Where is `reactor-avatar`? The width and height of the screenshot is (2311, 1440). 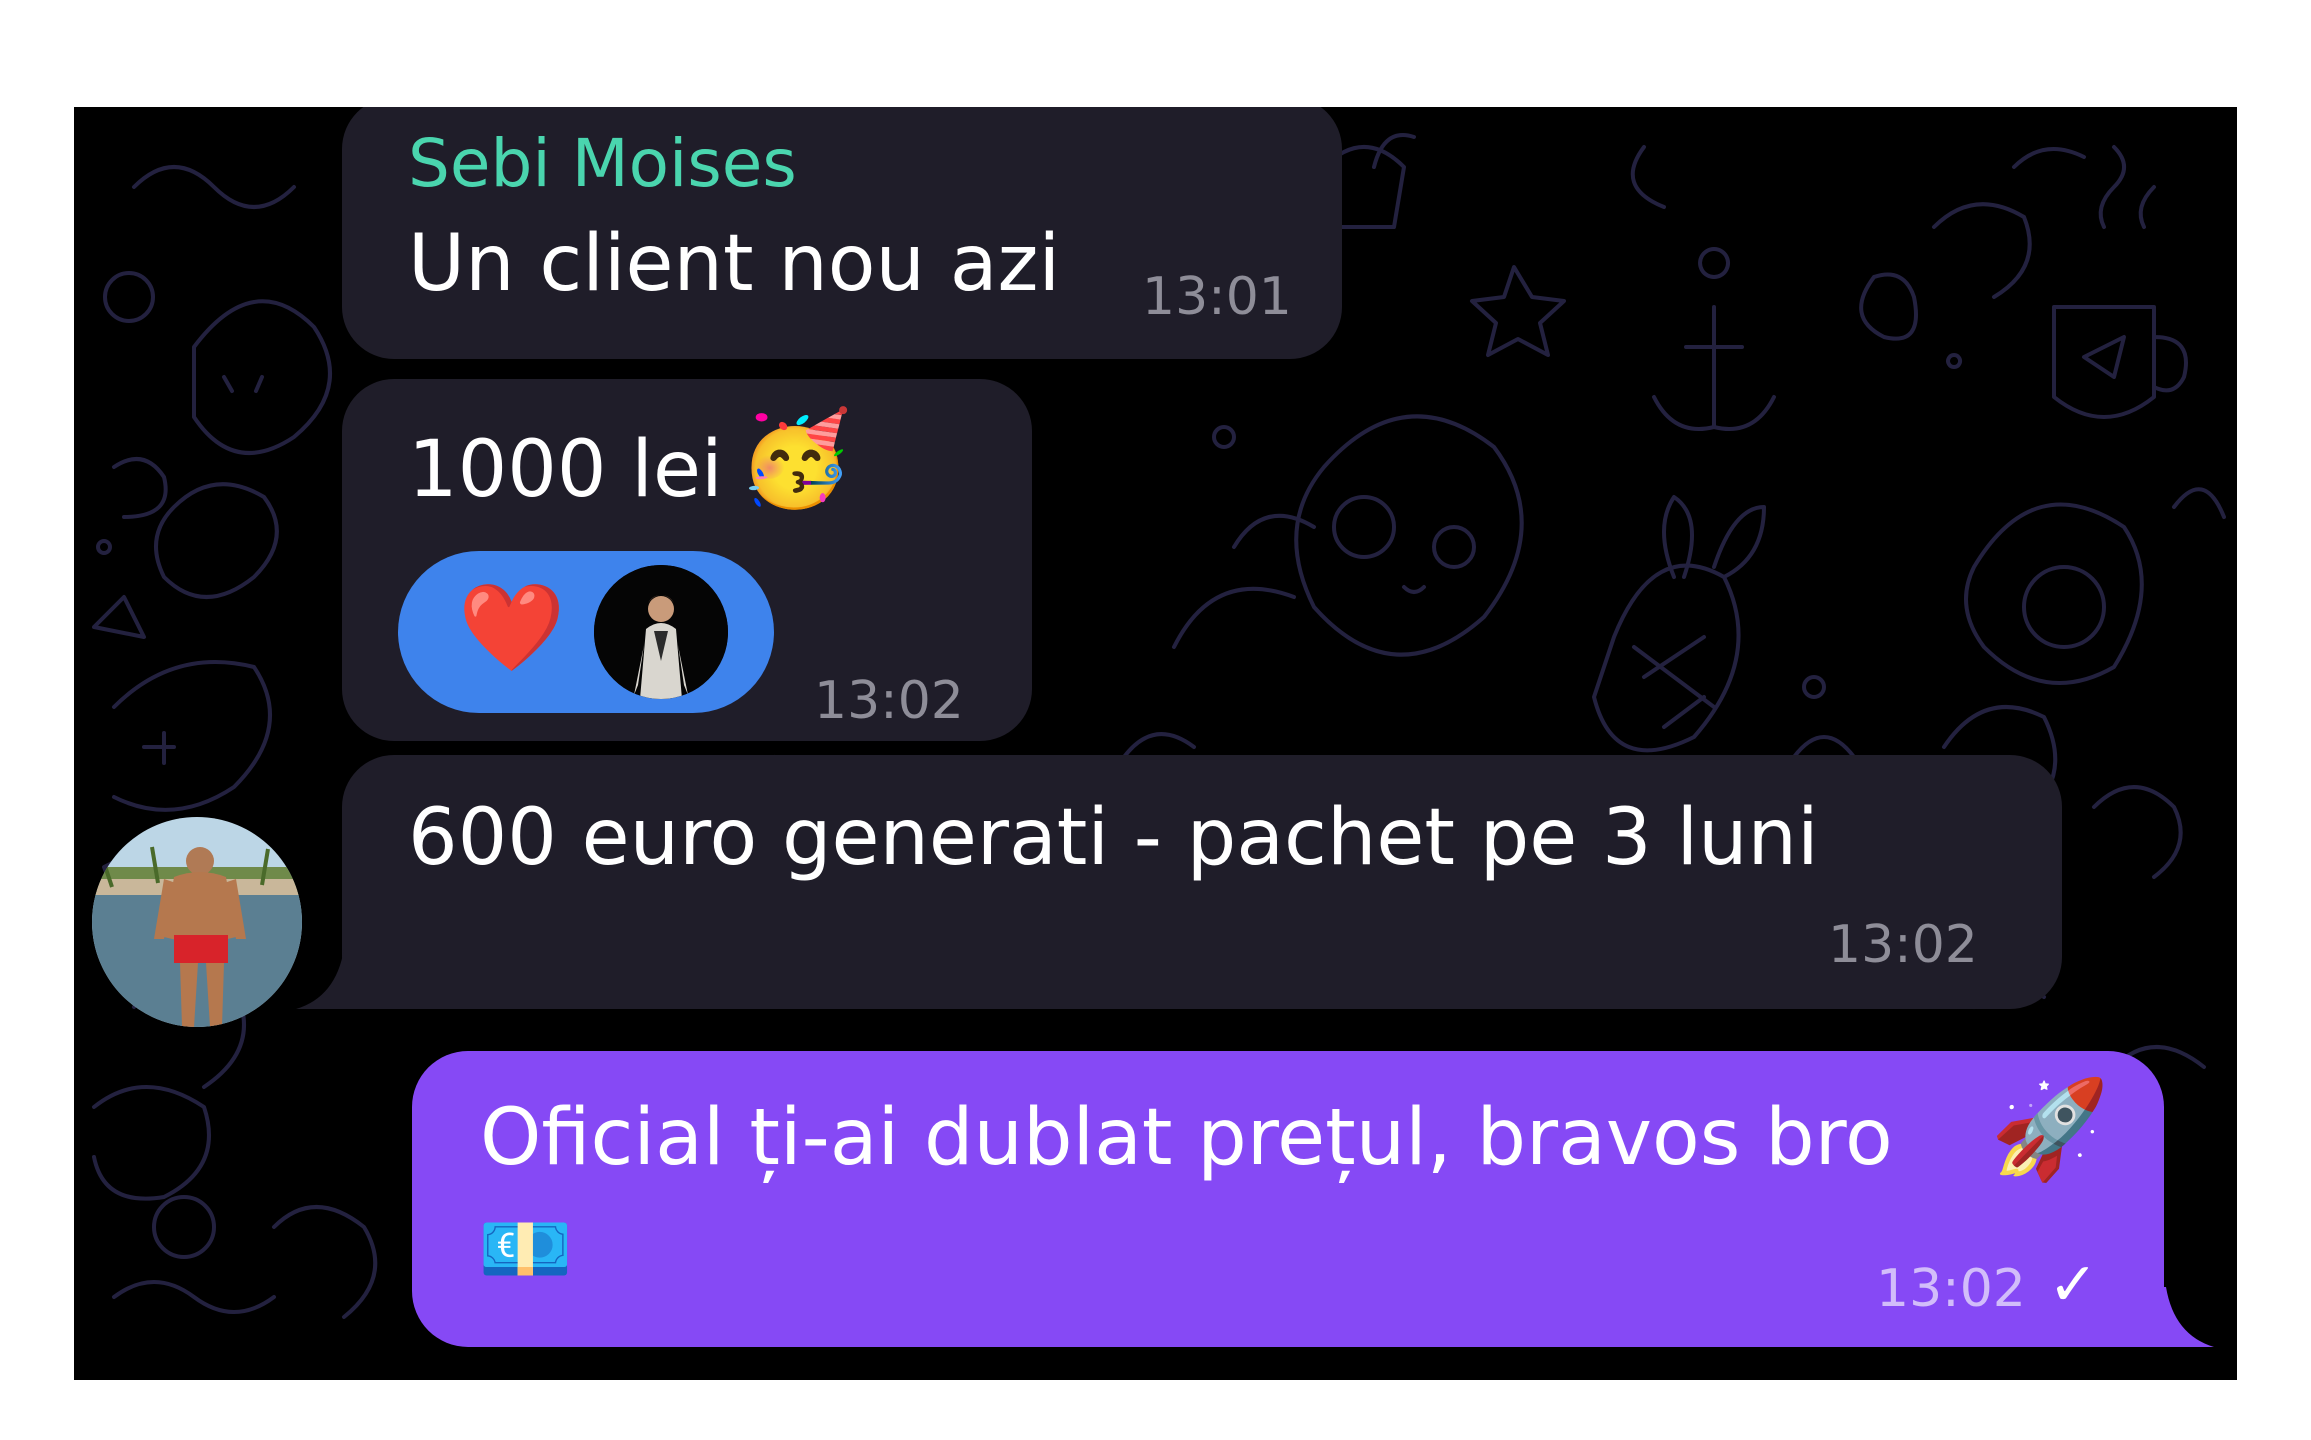
reactor-avatar is located at coordinates (661, 632).